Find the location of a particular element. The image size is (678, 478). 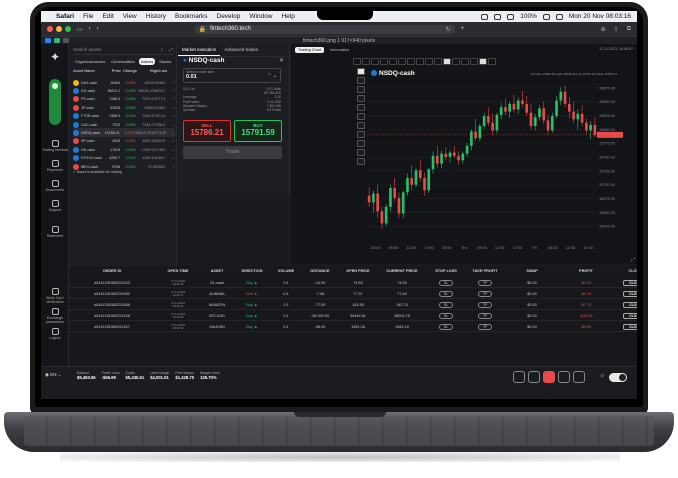

tab-market-execution: Market execution is located at coordinates (199, 50).